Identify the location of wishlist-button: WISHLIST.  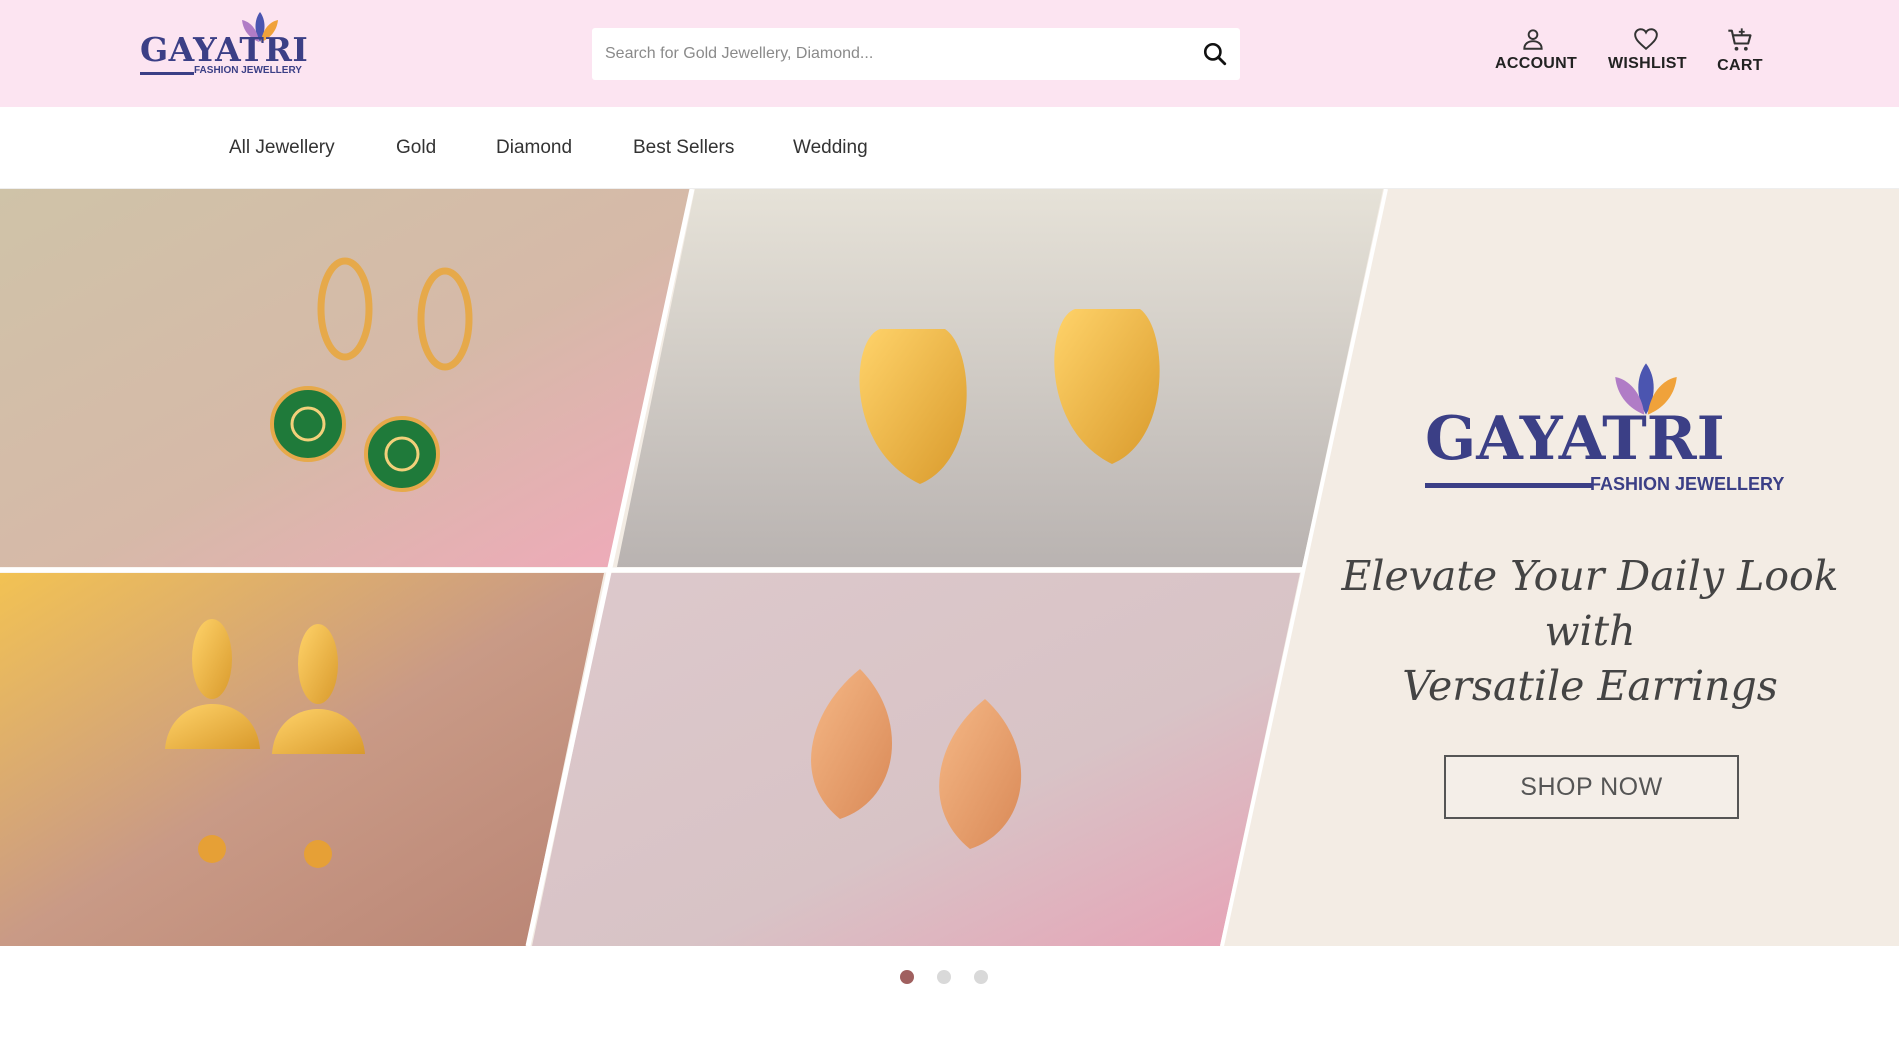
(1647, 49).